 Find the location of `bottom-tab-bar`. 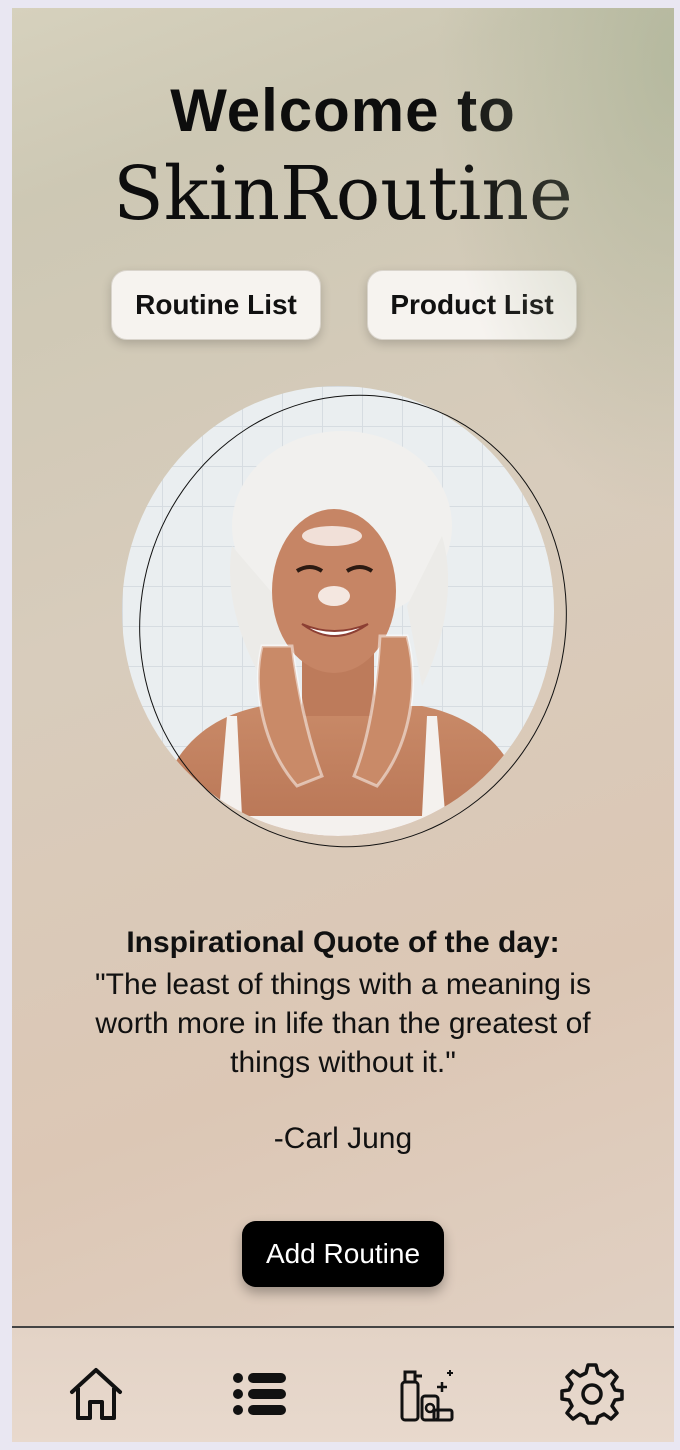

bottom-tab-bar is located at coordinates (343, 1384).